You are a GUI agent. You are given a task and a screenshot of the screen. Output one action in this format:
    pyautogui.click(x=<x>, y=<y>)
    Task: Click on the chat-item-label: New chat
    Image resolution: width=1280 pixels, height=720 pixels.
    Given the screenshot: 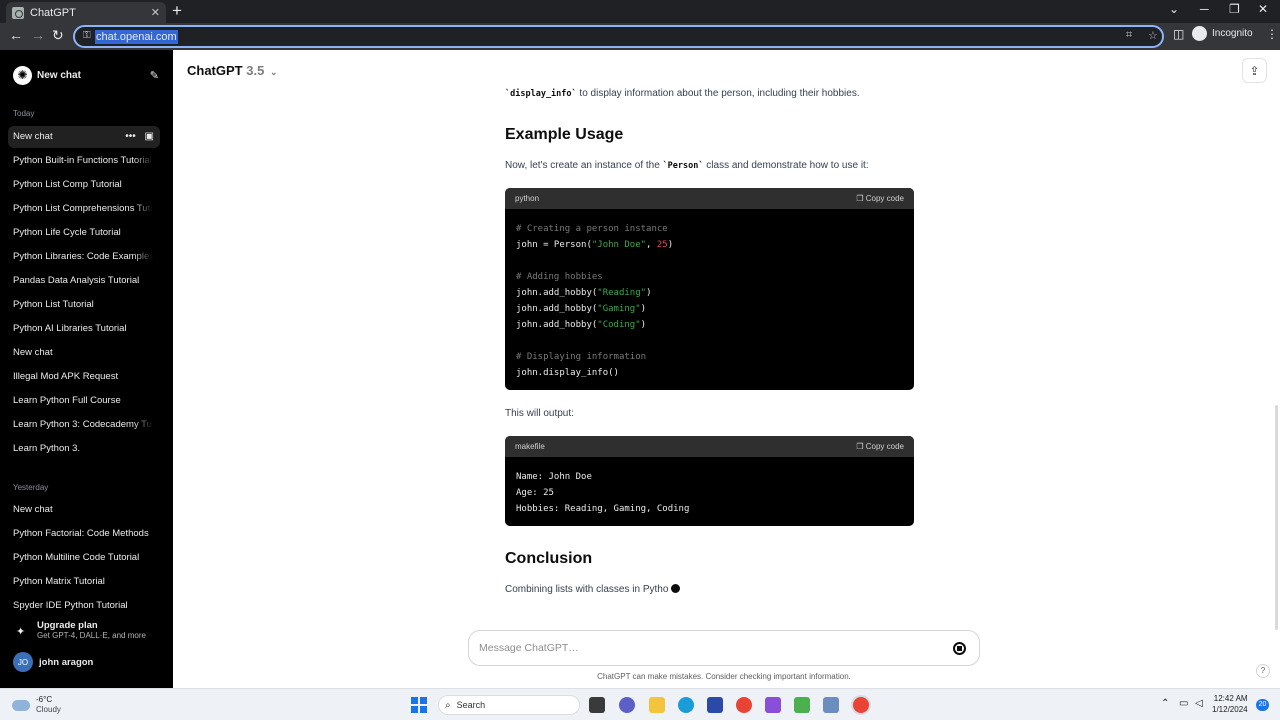 What is the action you would take?
    pyautogui.click(x=33, y=509)
    